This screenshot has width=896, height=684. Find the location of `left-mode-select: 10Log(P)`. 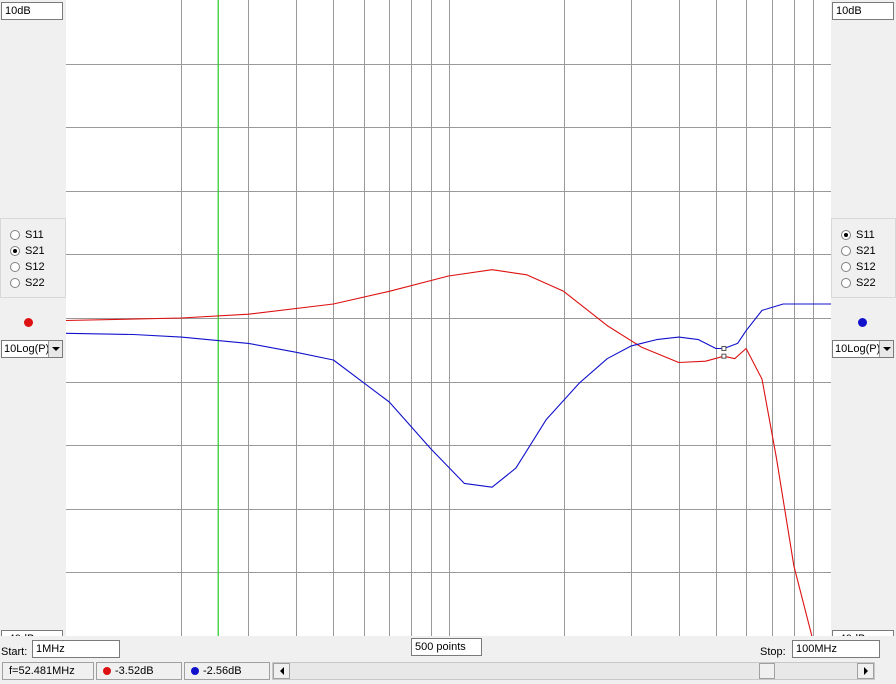

left-mode-select: 10Log(P) is located at coordinates (32, 349).